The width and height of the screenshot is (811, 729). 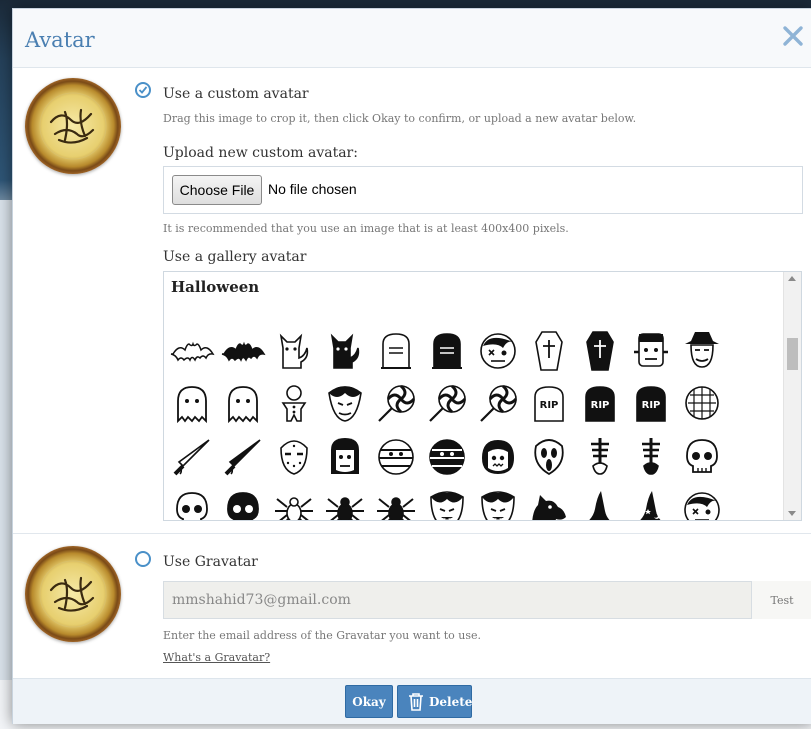 I want to click on gingerbread-icon, so click(x=293, y=403).